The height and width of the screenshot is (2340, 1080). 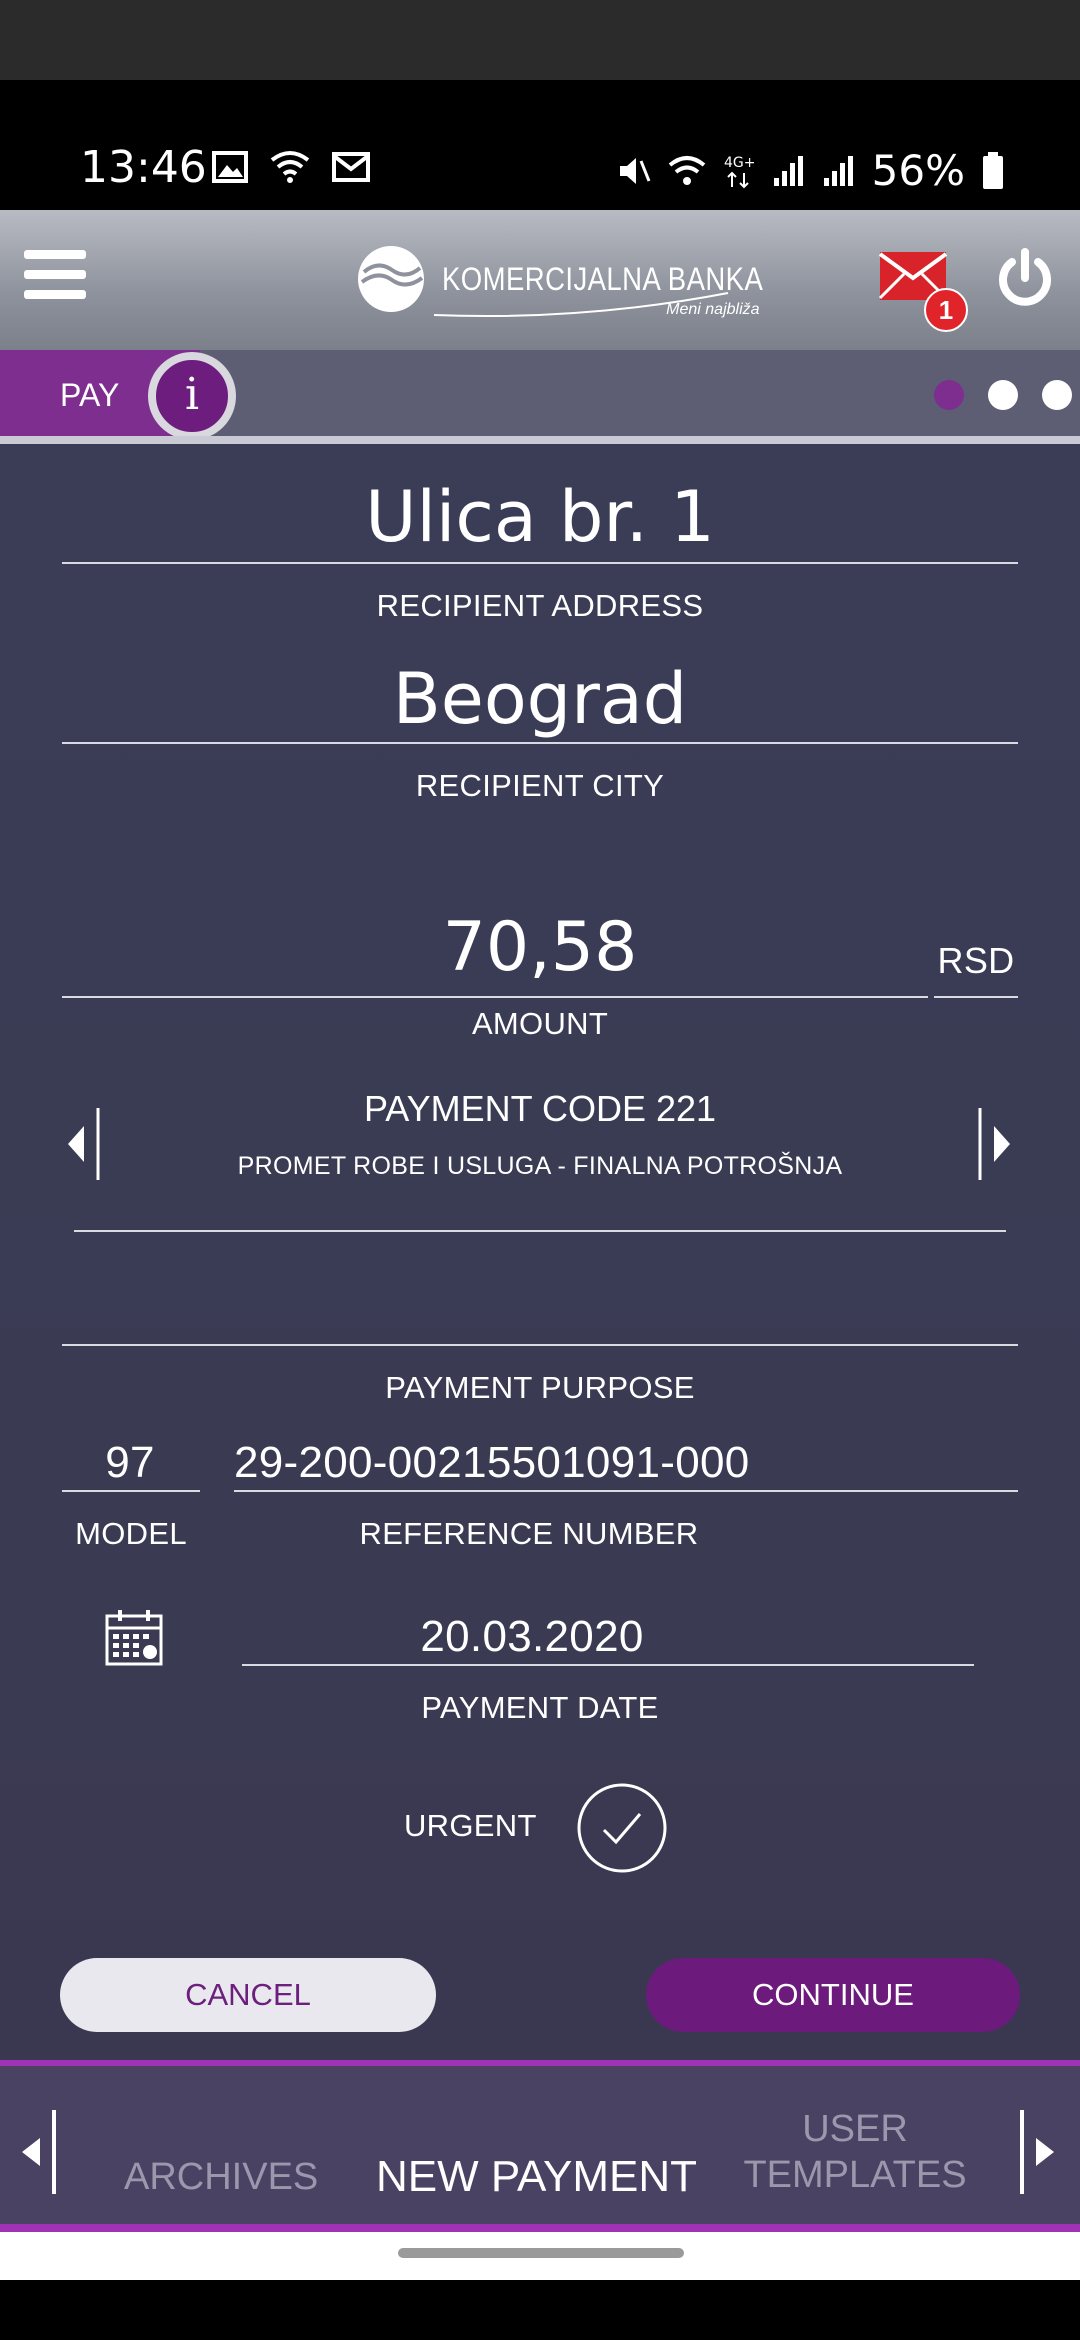 What do you see at coordinates (470, 1825) in the screenshot?
I see `urgent-label: URGENT` at bounding box center [470, 1825].